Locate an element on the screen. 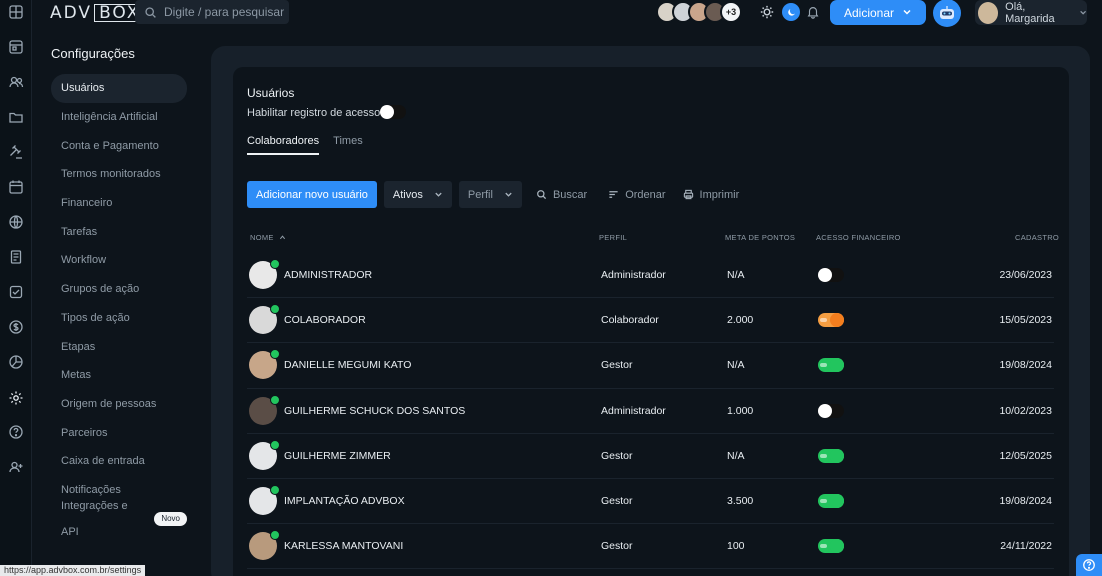 The image size is (1102, 576). assistant-robot-icon is located at coordinates (947, 13).